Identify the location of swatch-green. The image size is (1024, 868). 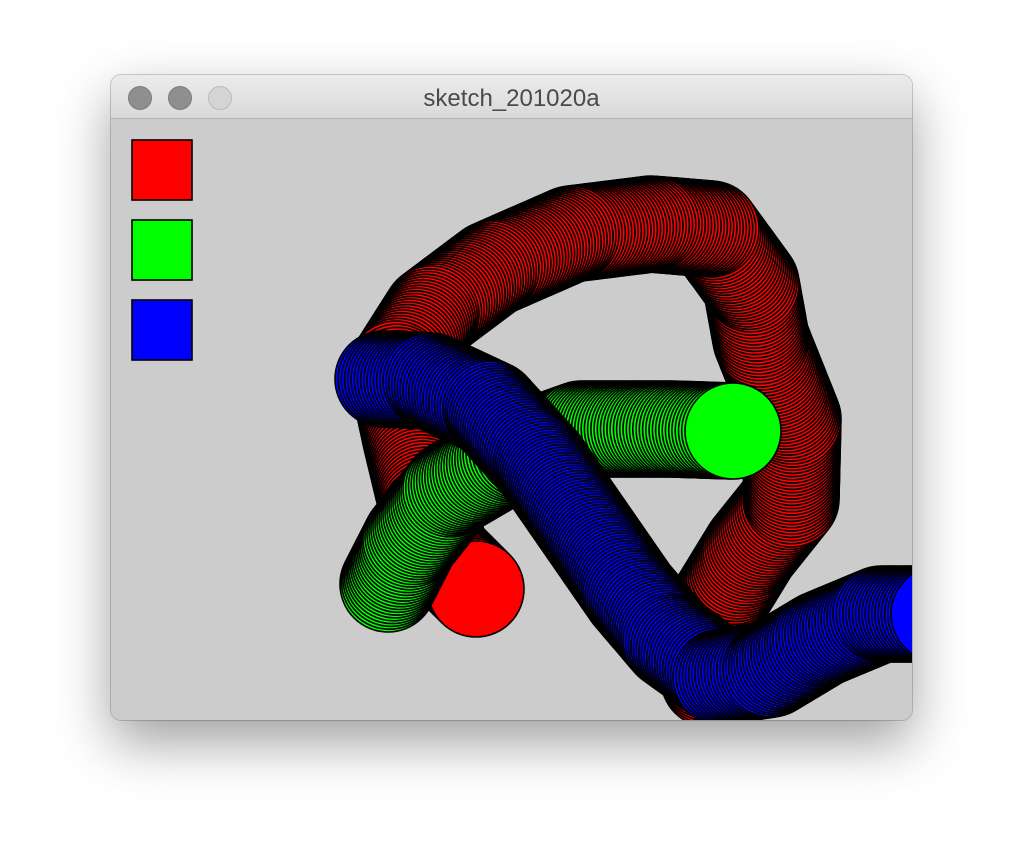
(162, 250).